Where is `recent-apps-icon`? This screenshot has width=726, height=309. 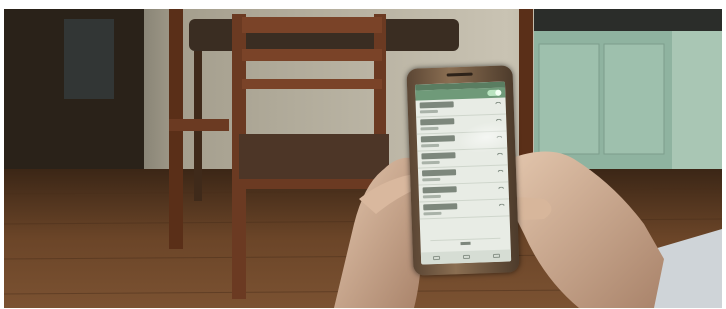
recent-apps-icon is located at coordinates (496, 256).